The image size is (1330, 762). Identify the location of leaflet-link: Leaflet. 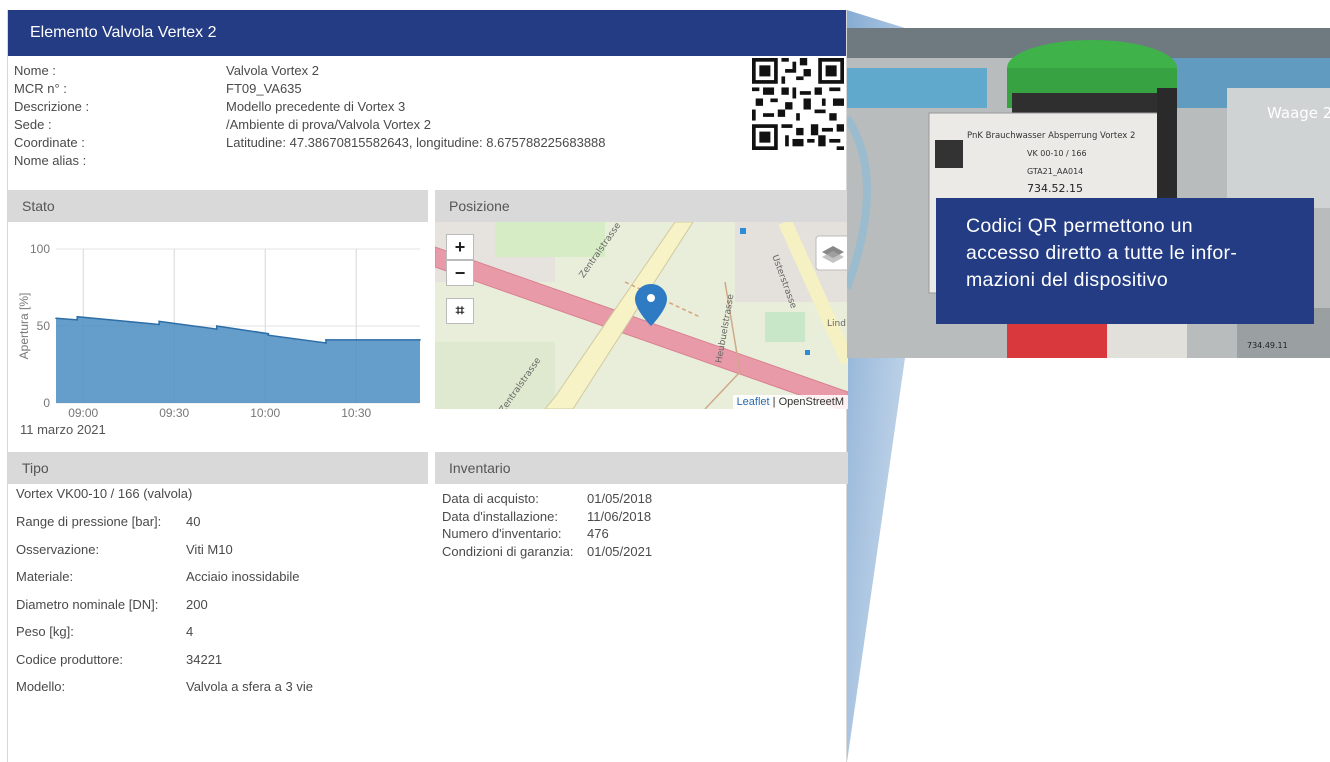
(753, 402).